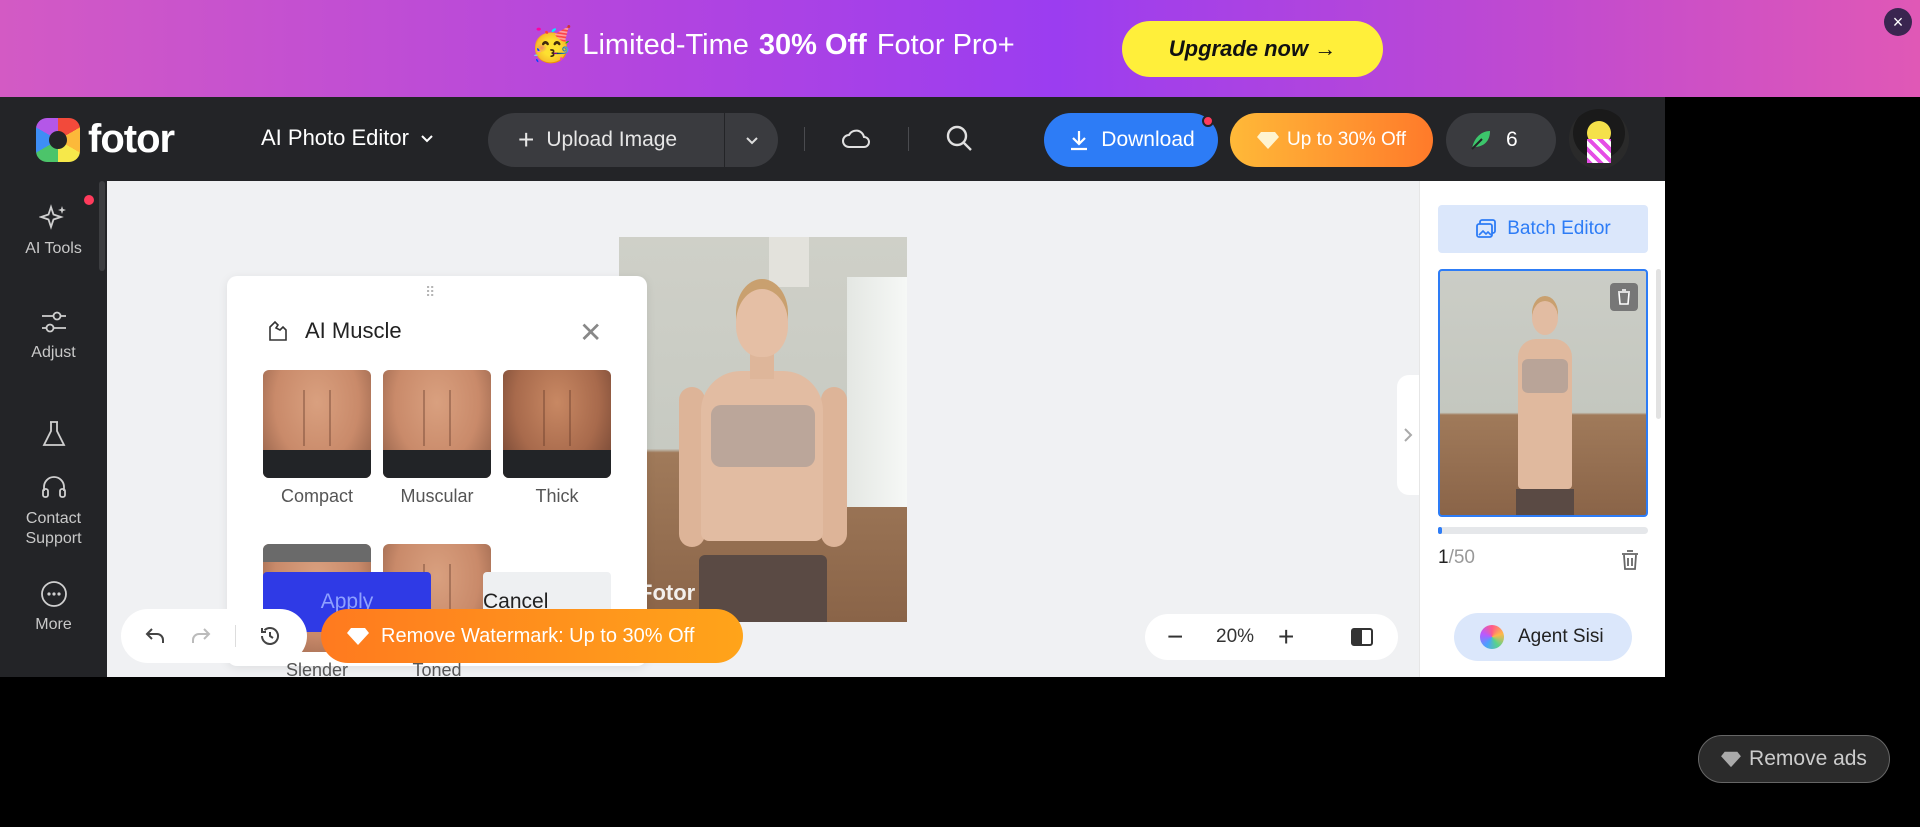  I want to click on upload-image-button: + Upload Image, so click(606, 140).